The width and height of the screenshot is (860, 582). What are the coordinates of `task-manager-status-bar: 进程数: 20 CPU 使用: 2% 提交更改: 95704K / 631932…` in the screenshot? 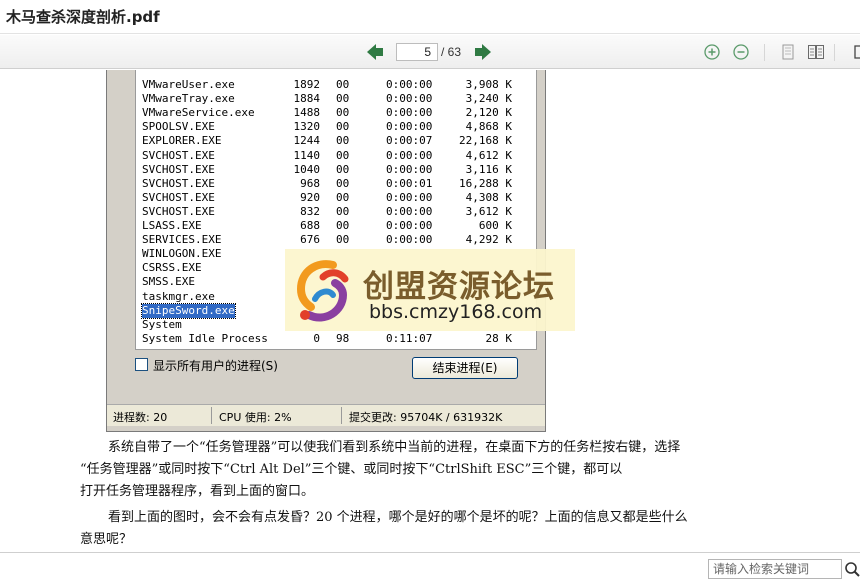 It's located at (326, 415).